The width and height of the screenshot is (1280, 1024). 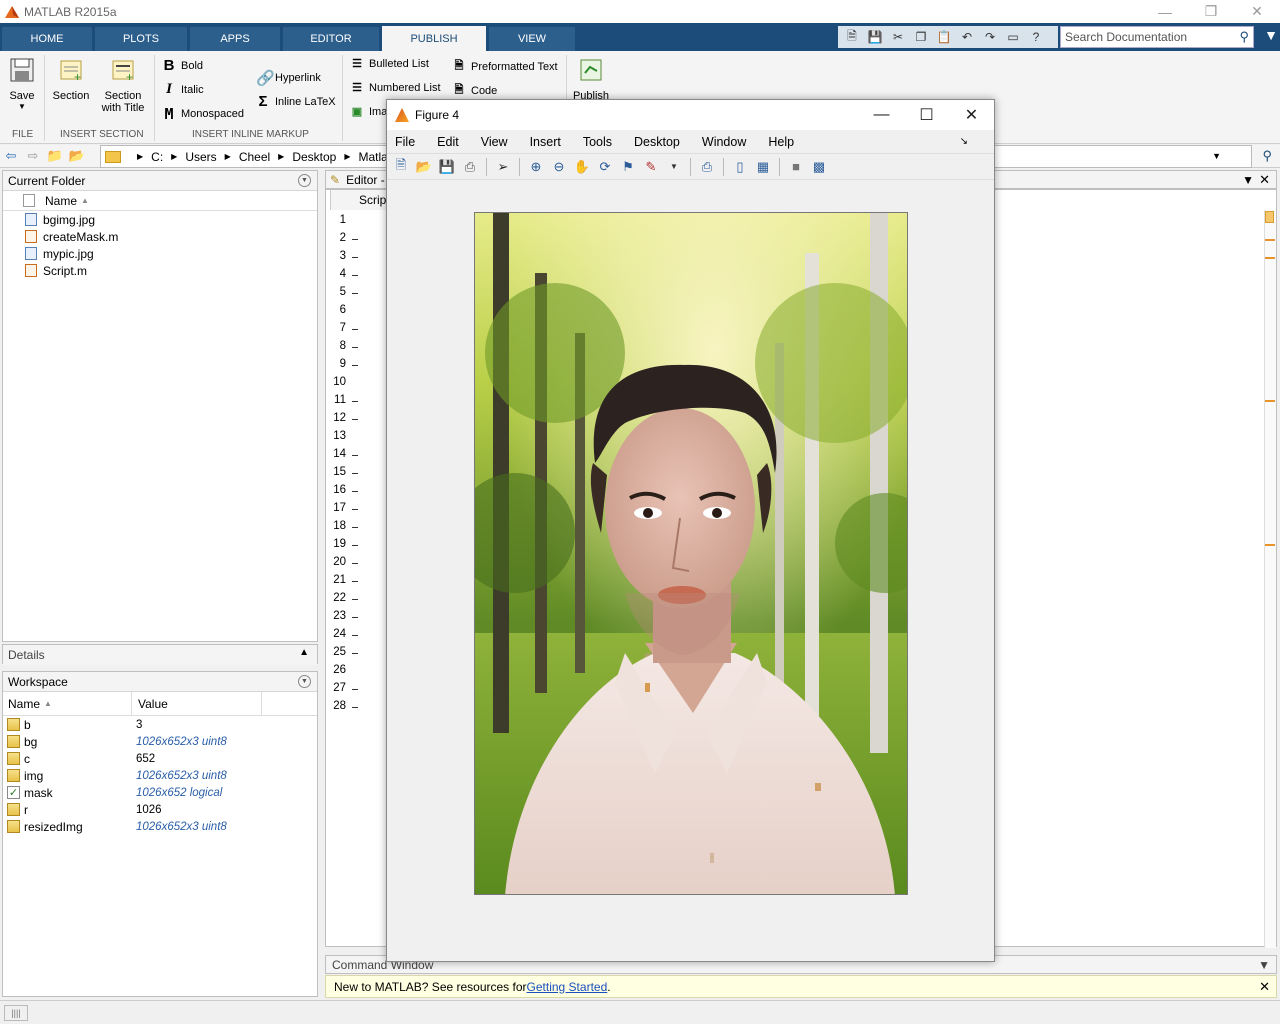 I want to click on search-folder-icon: ⚲, so click(x=1267, y=156).